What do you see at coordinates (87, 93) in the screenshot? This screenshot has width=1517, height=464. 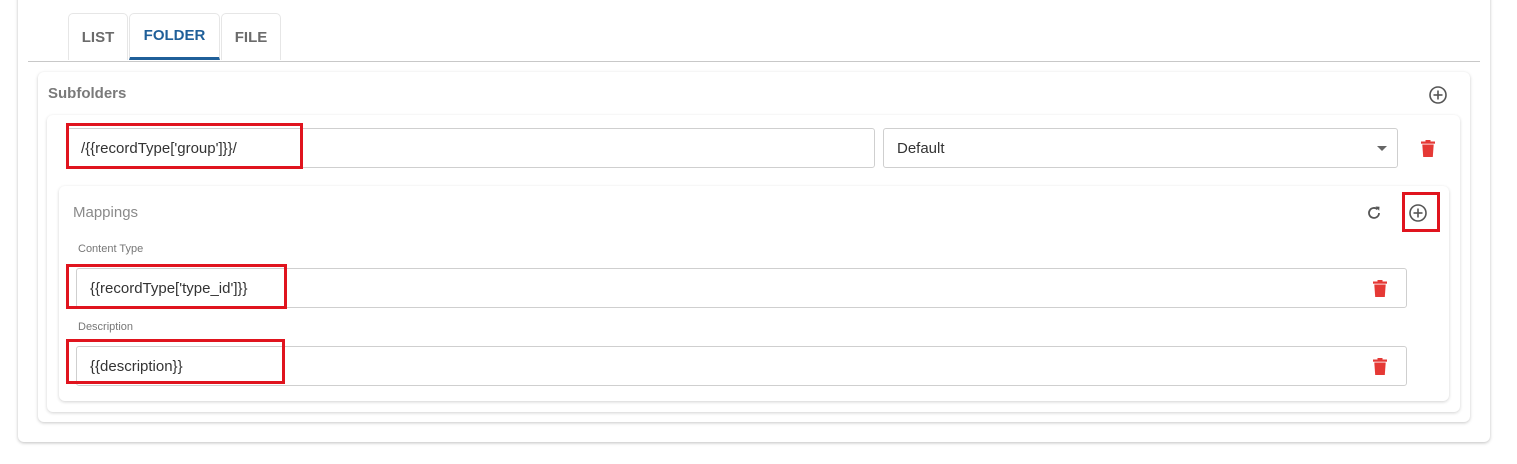 I see `subfolders-title: Subfolders` at bounding box center [87, 93].